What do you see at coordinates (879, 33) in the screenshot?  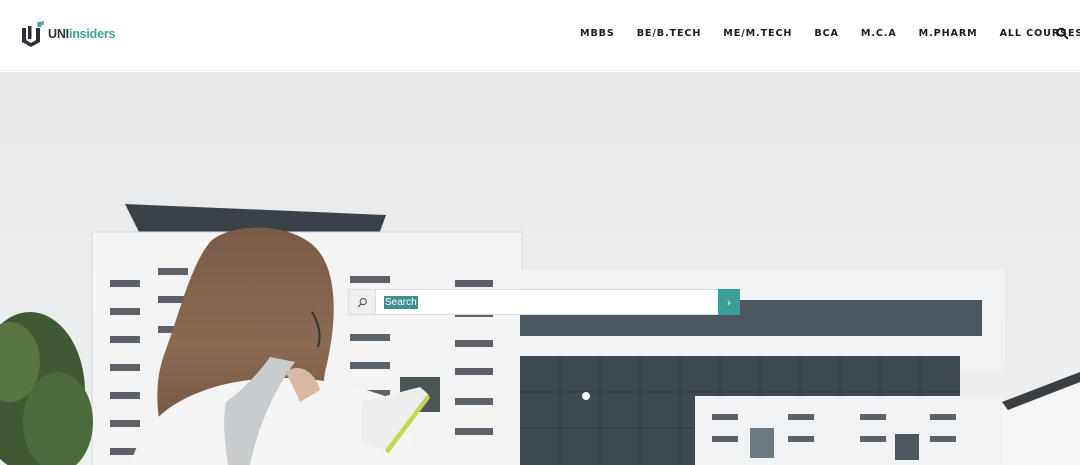 I see `nav-item-mca: M.C.A` at bounding box center [879, 33].